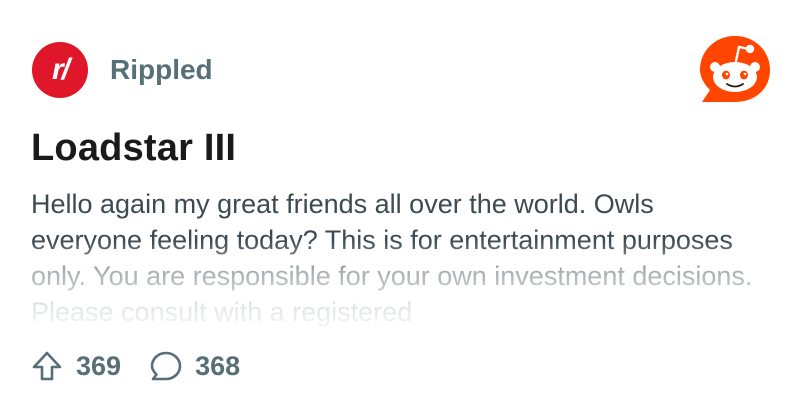 The image size is (800, 419). What do you see at coordinates (218, 365) in the screenshot?
I see `comment-count: 368` at bounding box center [218, 365].